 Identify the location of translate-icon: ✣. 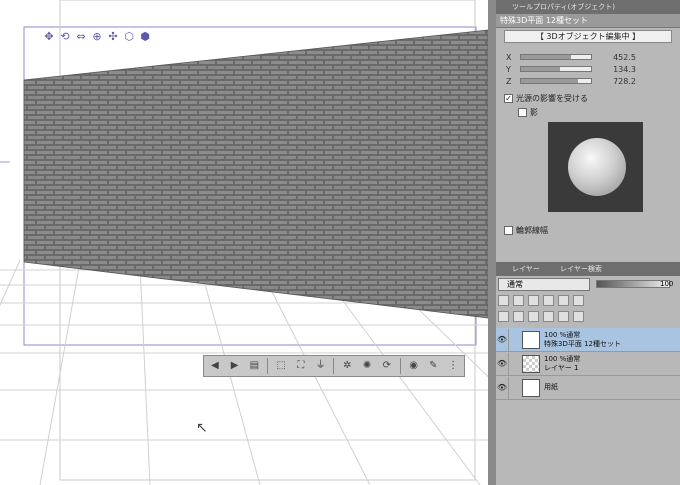
(113, 37).